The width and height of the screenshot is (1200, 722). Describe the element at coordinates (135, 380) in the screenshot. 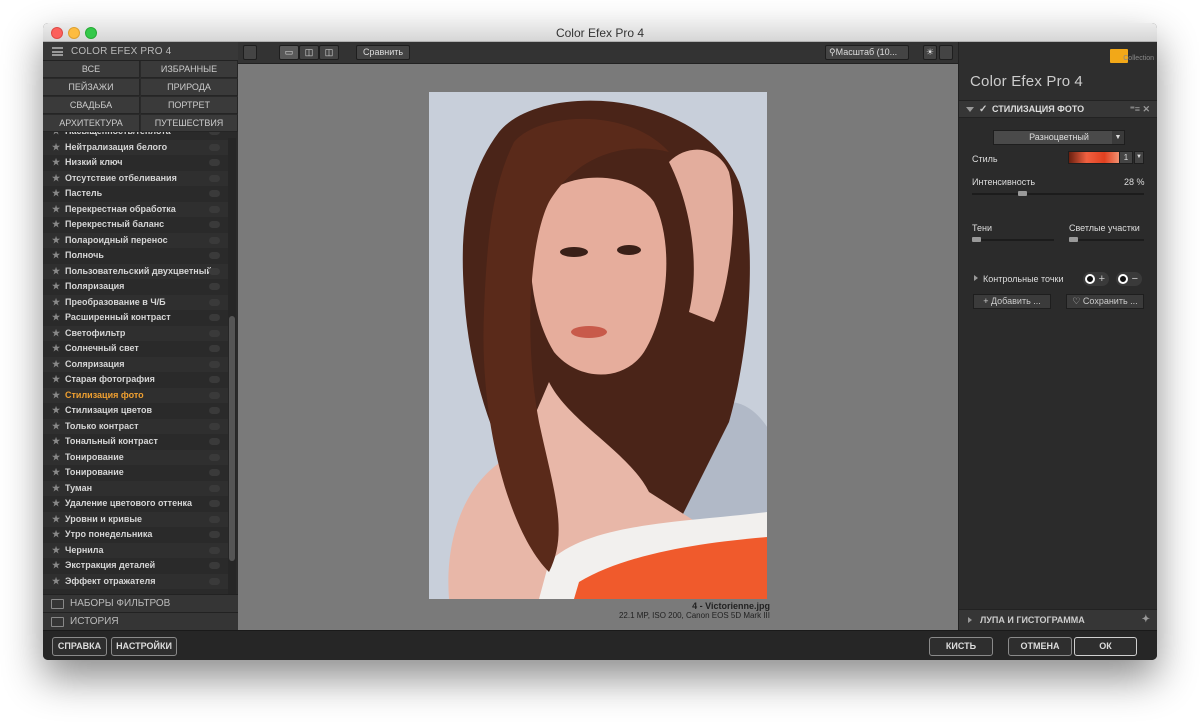

I see `filter-item: ★ Старая фотография` at that location.